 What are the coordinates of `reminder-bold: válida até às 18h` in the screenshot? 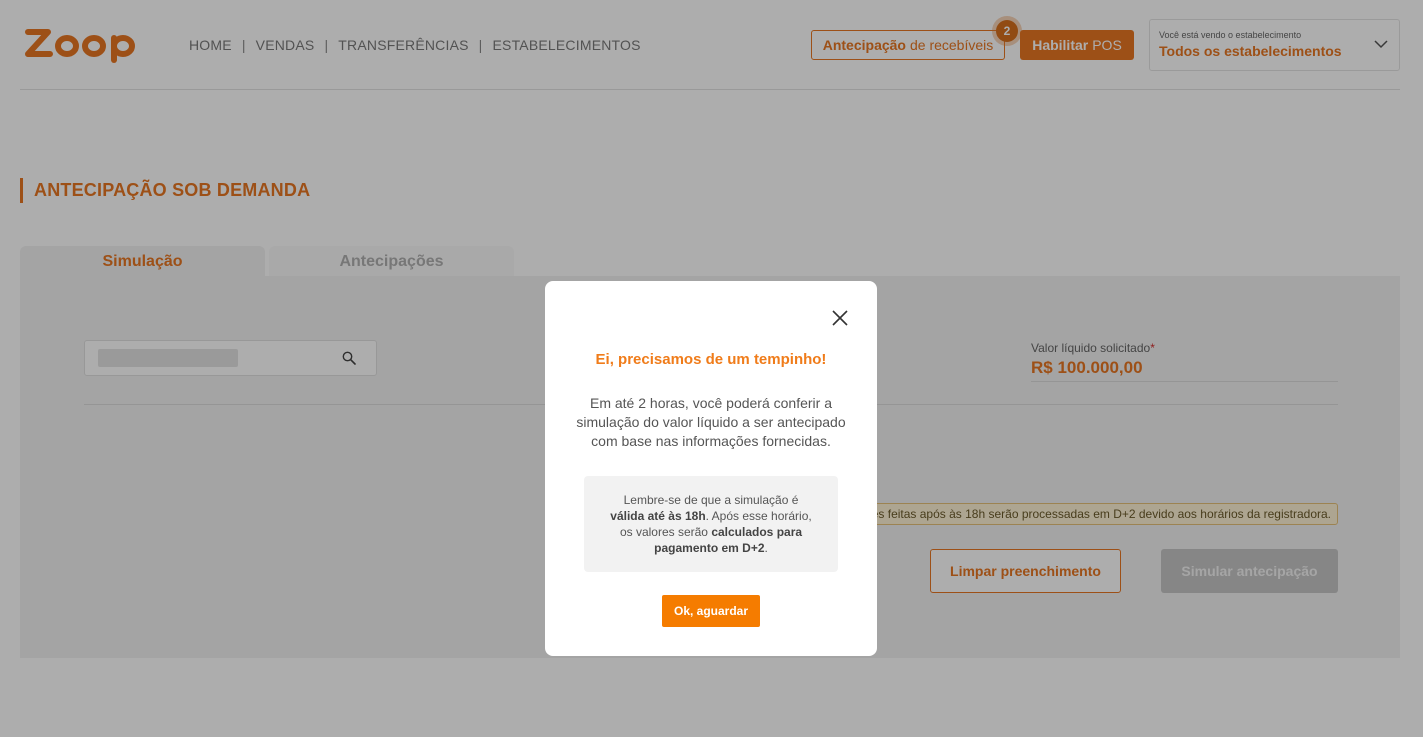 It's located at (658, 516).